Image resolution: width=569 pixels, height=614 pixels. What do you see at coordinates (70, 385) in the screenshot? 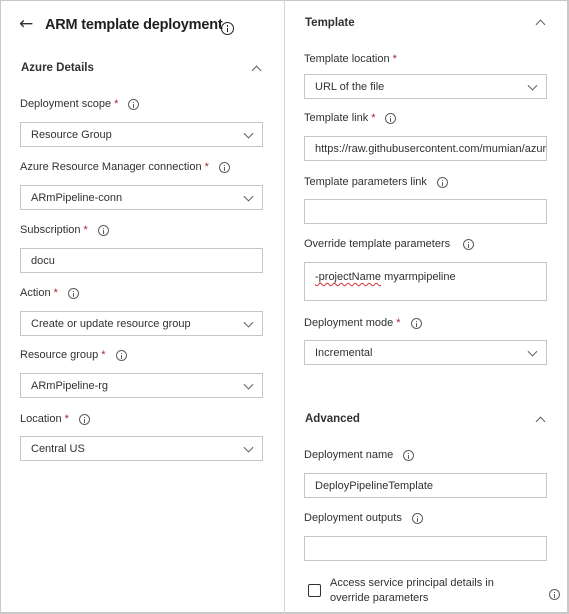
I see `dropdown-value: ARmPipeline-rg` at bounding box center [70, 385].